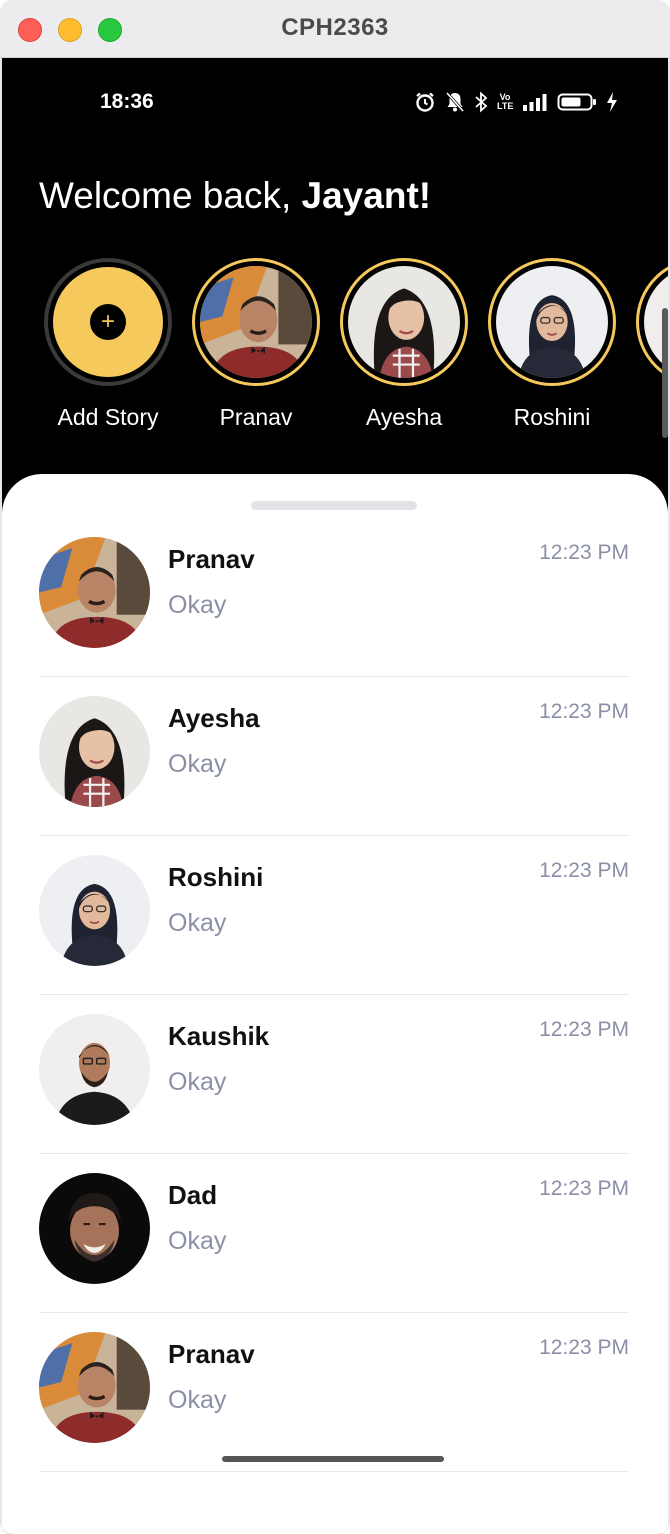 Image resolution: width=670 pixels, height=1534 pixels. Describe the element at coordinates (552, 417) in the screenshot. I see `story-label: Roshini` at that location.